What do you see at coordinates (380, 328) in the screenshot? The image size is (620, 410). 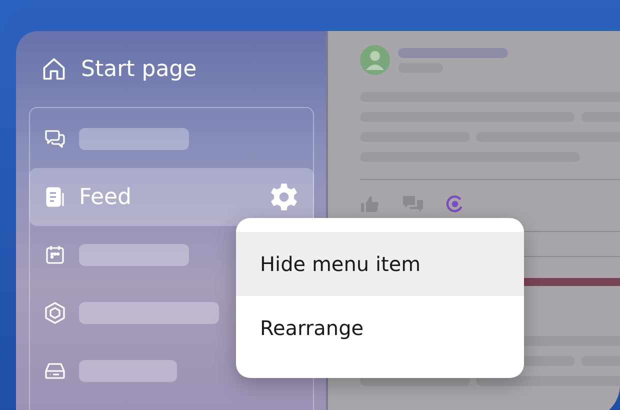 I see `menu-option: Rearrange` at bounding box center [380, 328].